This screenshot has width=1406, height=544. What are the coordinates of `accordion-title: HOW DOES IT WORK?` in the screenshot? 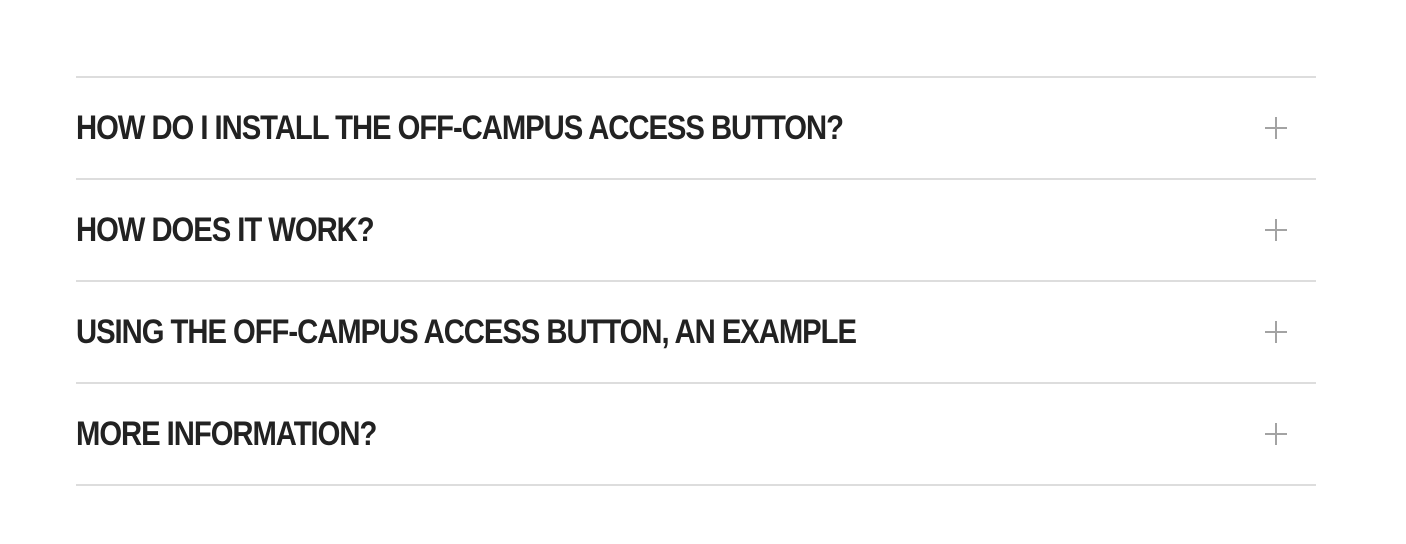 It's located at (225, 229).